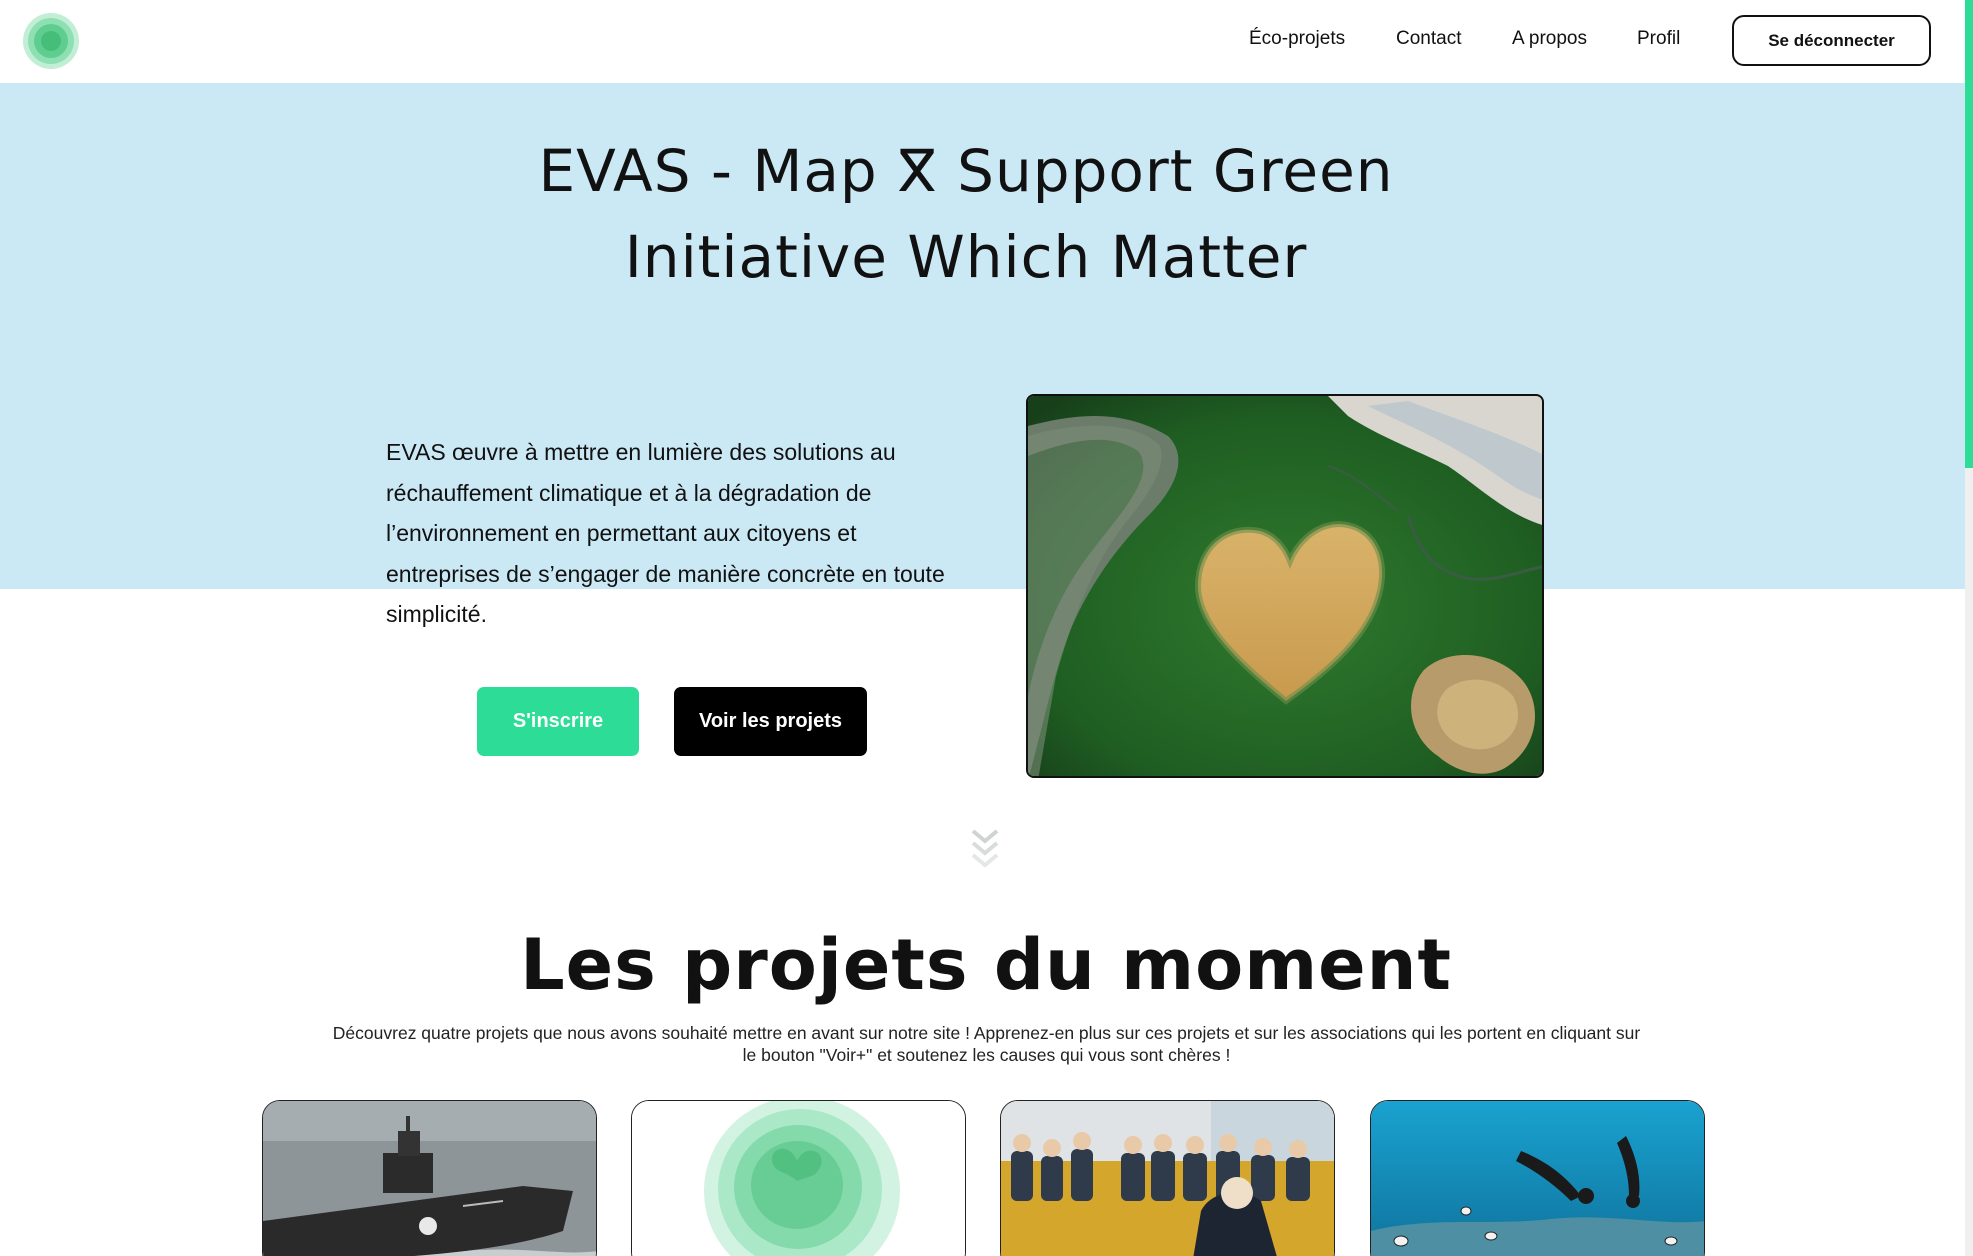 The width and height of the screenshot is (1973, 1256). I want to click on hero-title-line-1: EVAS - Map ⴳ Support Green, so click(966, 171).